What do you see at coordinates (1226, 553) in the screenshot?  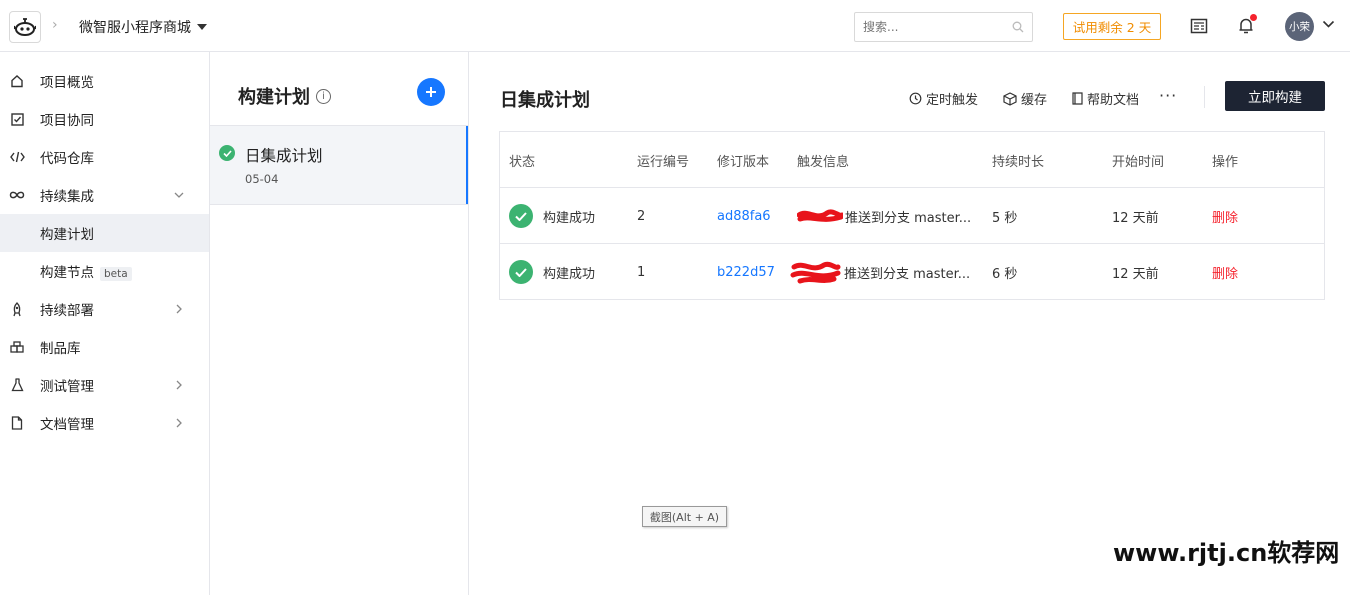 I see `watermark: www.rjtj.cn软荐网` at bounding box center [1226, 553].